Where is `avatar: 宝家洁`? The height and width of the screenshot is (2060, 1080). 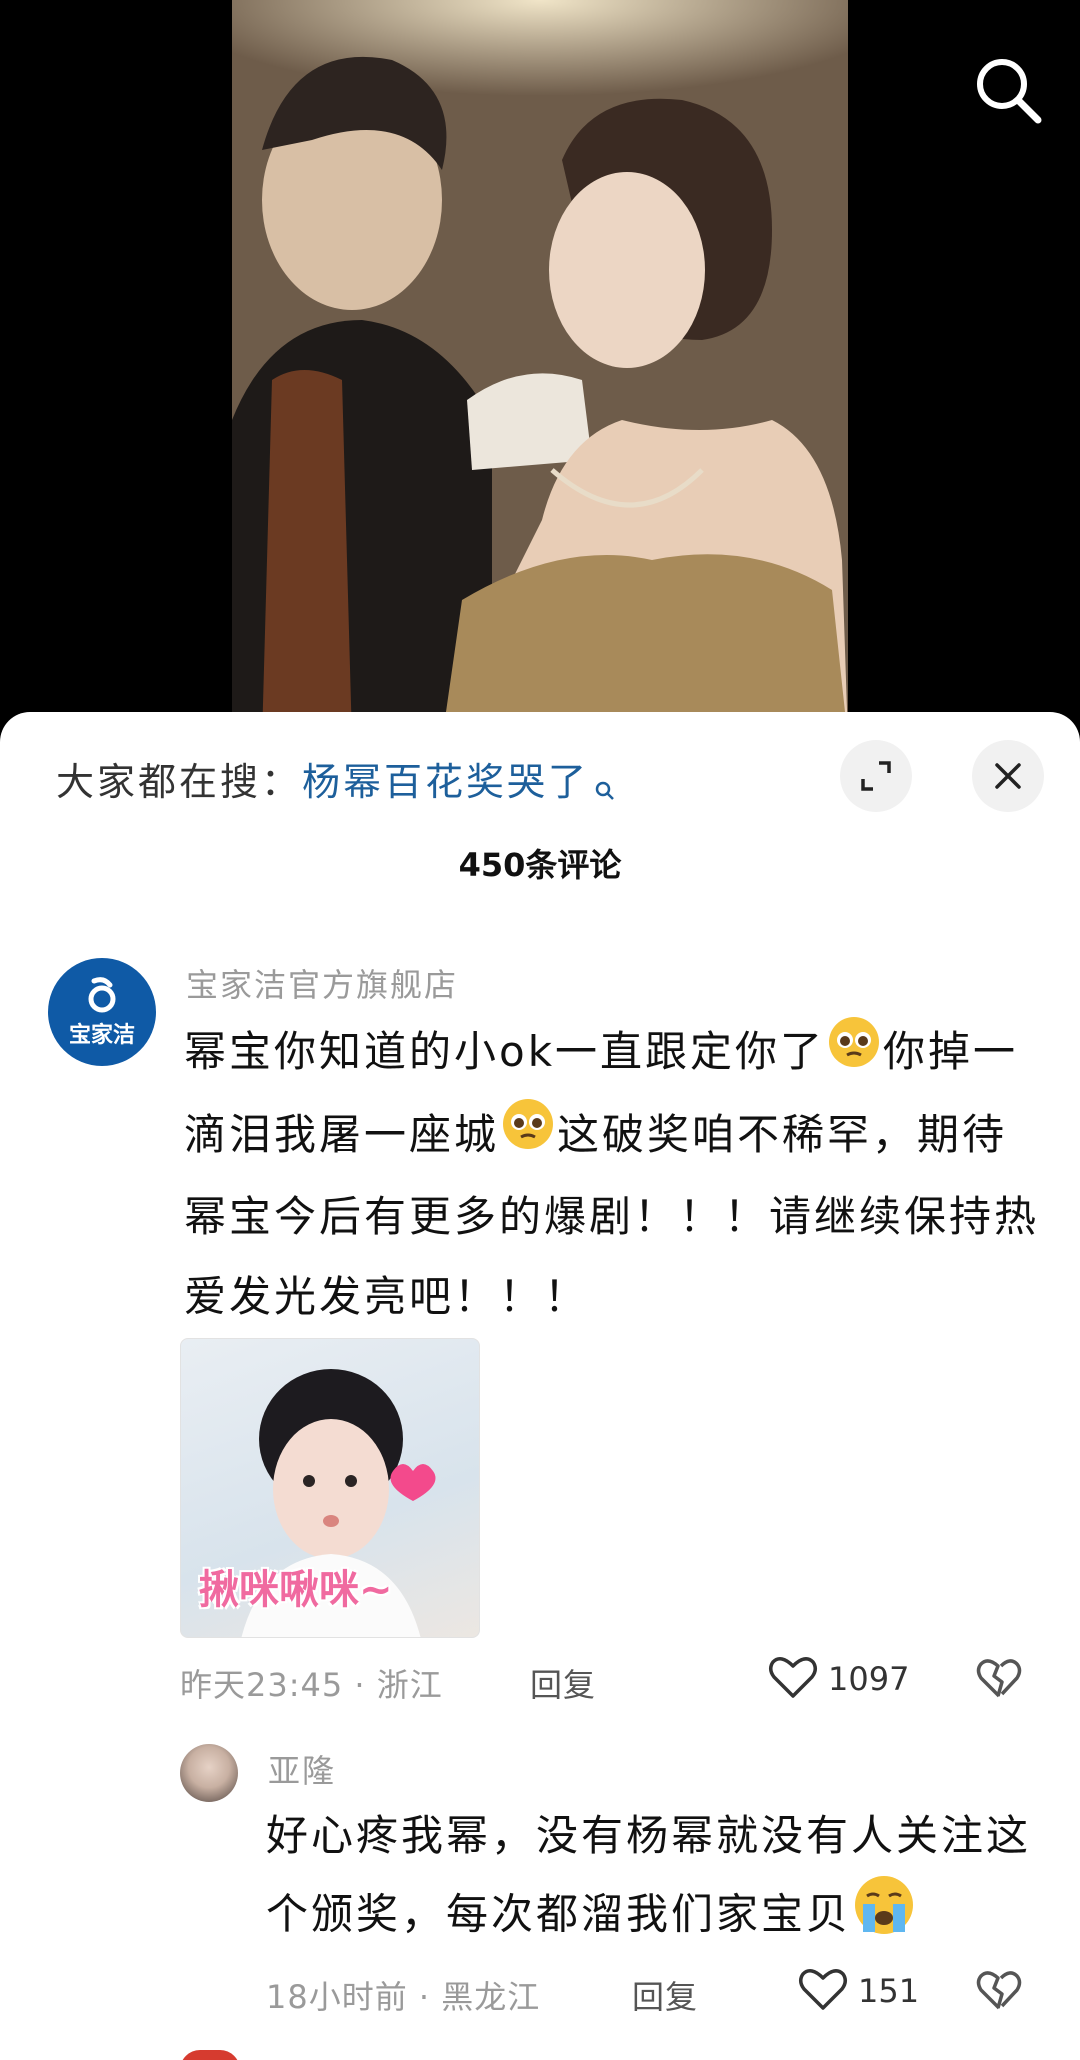 avatar: 宝家洁 is located at coordinates (102, 1012).